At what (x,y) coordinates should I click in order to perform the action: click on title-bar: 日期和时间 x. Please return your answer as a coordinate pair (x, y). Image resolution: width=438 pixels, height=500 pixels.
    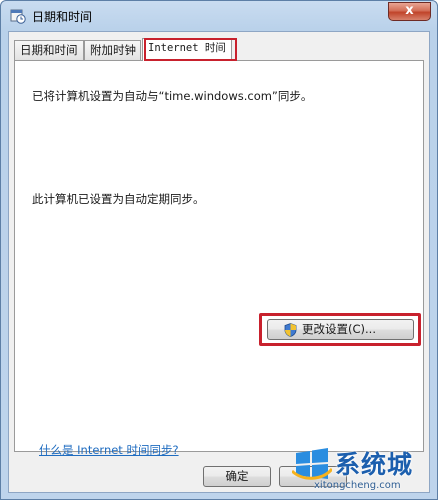
    Looking at the image, I should click on (219, 16).